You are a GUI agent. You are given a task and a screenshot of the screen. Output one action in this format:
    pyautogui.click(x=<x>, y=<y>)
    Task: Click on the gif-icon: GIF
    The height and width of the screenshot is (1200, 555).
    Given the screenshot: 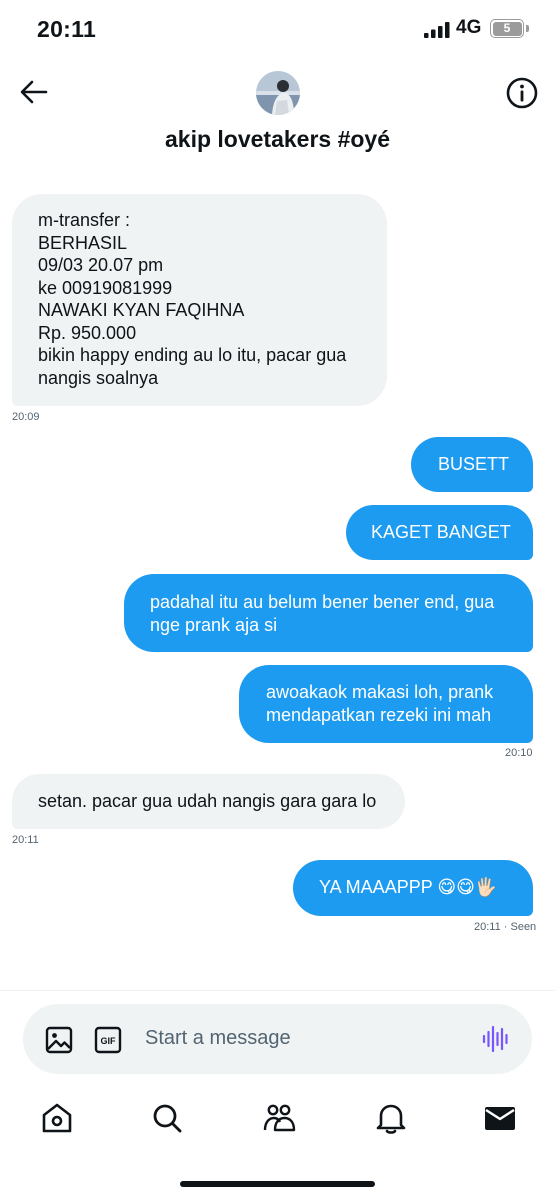 What is the action you would take?
    pyautogui.click(x=108, y=1040)
    